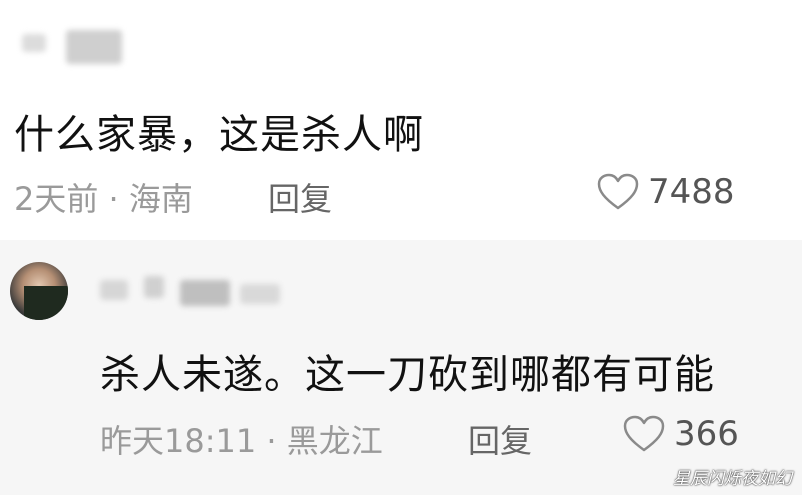 The height and width of the screenshot is (495, 802). What do you see at coordinates (732, 479) in the screenshot?
I see `watermark: 星辰闪烁夜如幻` at bounding box center [732, 479].